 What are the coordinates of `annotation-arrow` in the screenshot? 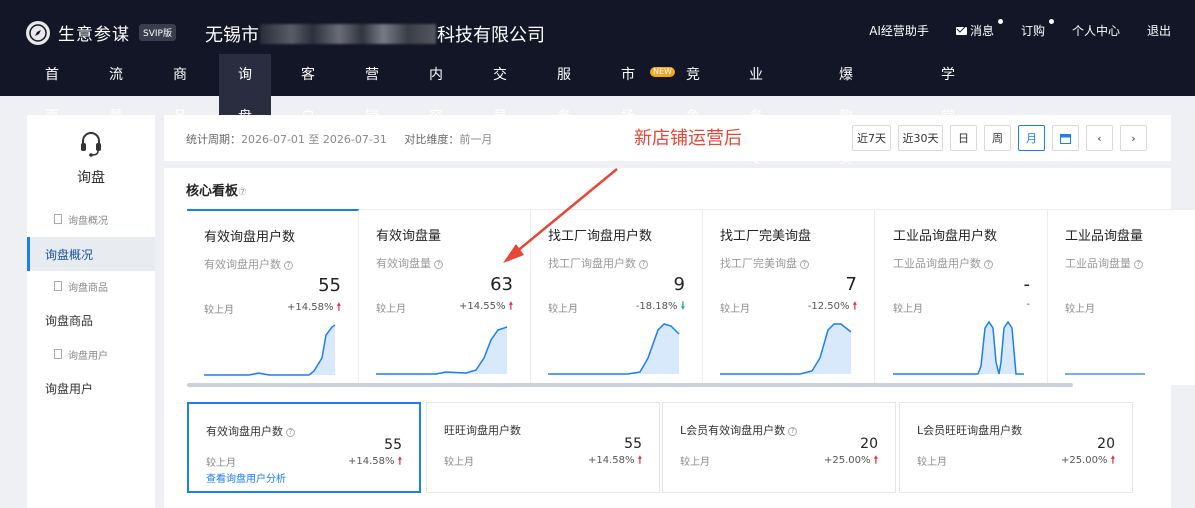 It's located at (560, 215).